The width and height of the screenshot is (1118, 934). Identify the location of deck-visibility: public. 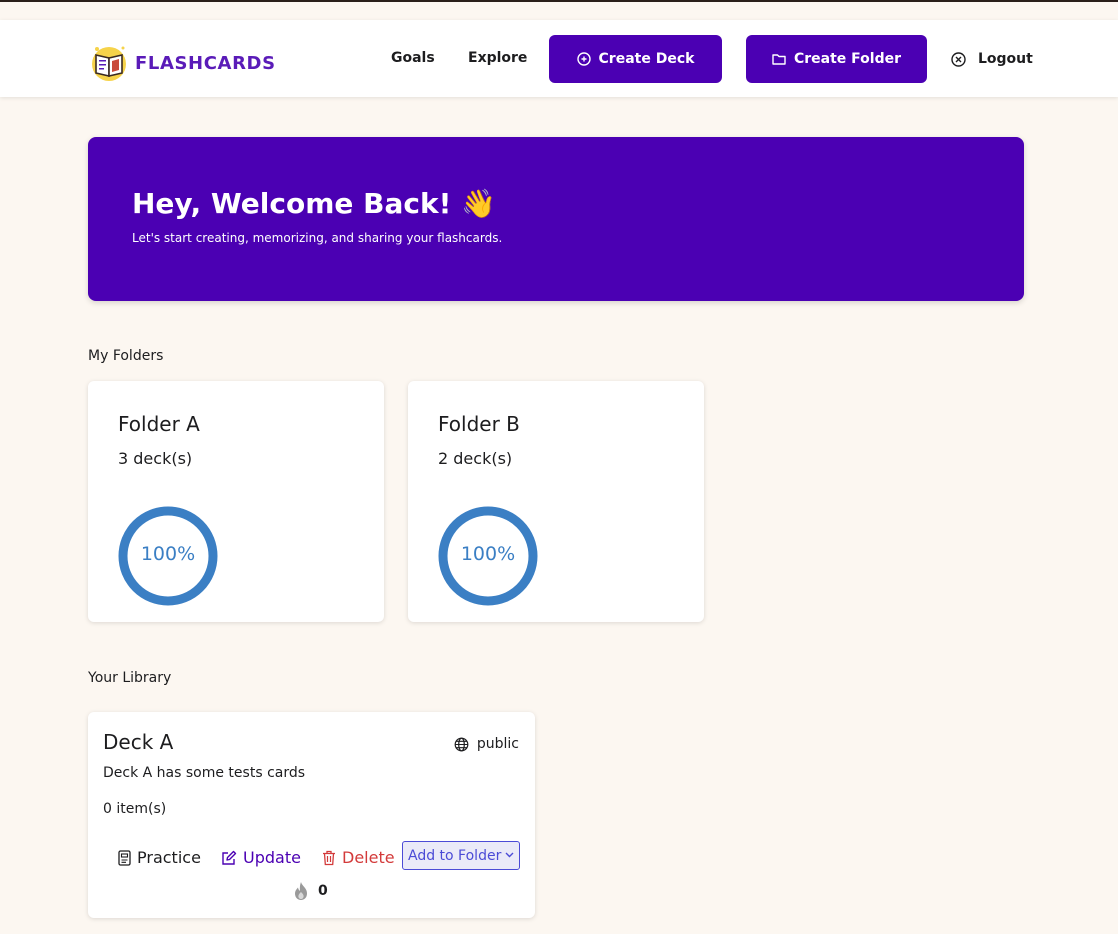
(486, 744).